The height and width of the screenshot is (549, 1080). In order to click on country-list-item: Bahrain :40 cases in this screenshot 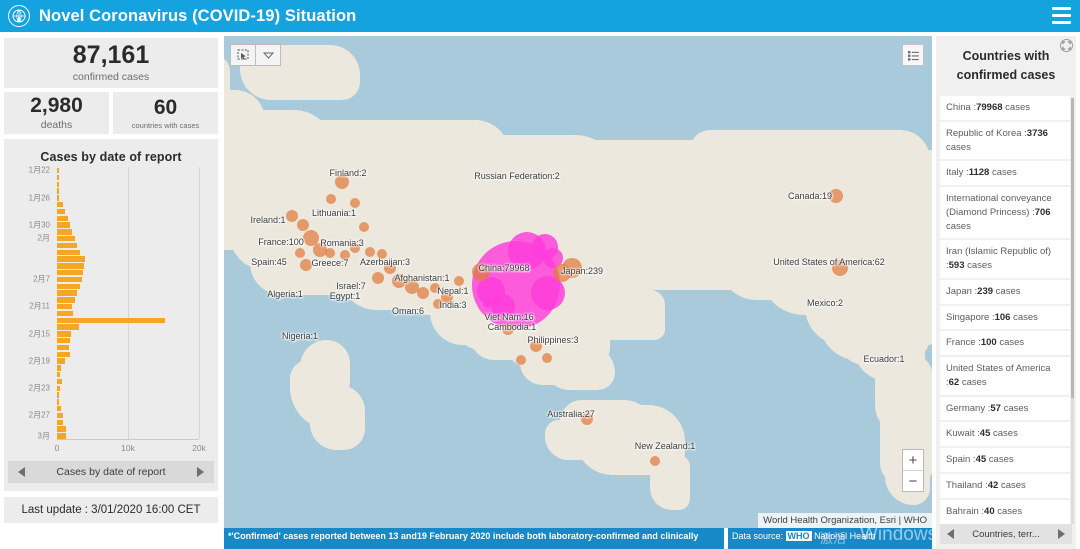, I will do `click(1005, 511)`.